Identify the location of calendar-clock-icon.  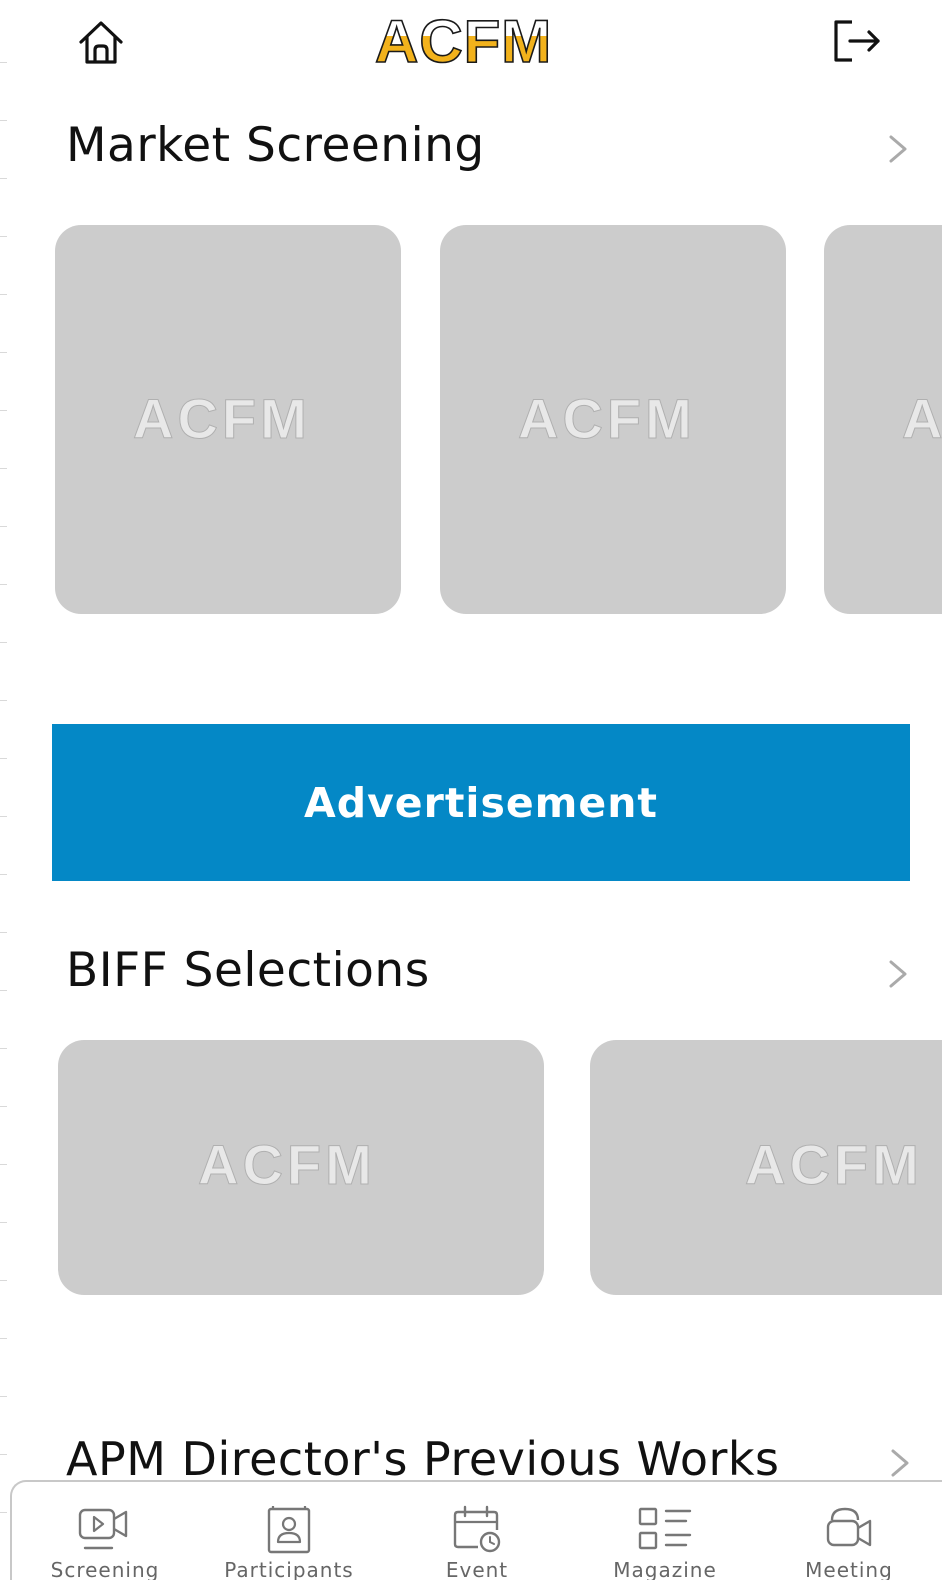
(477, 1529).